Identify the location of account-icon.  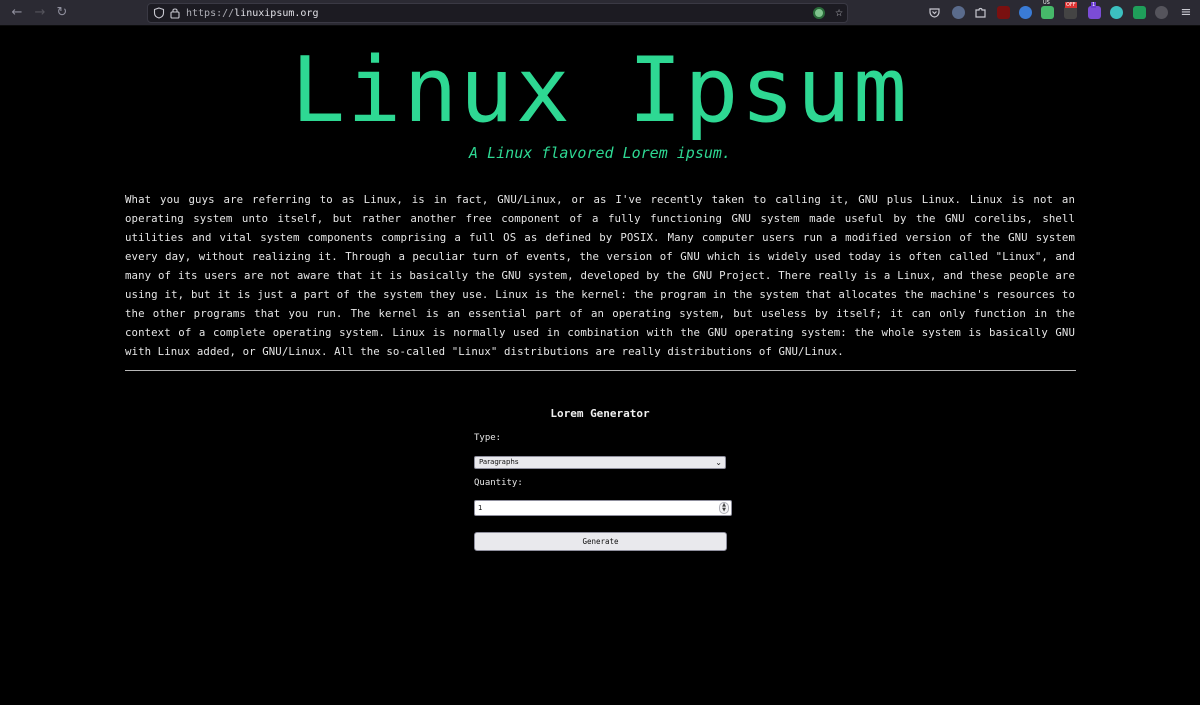
(958, 12).